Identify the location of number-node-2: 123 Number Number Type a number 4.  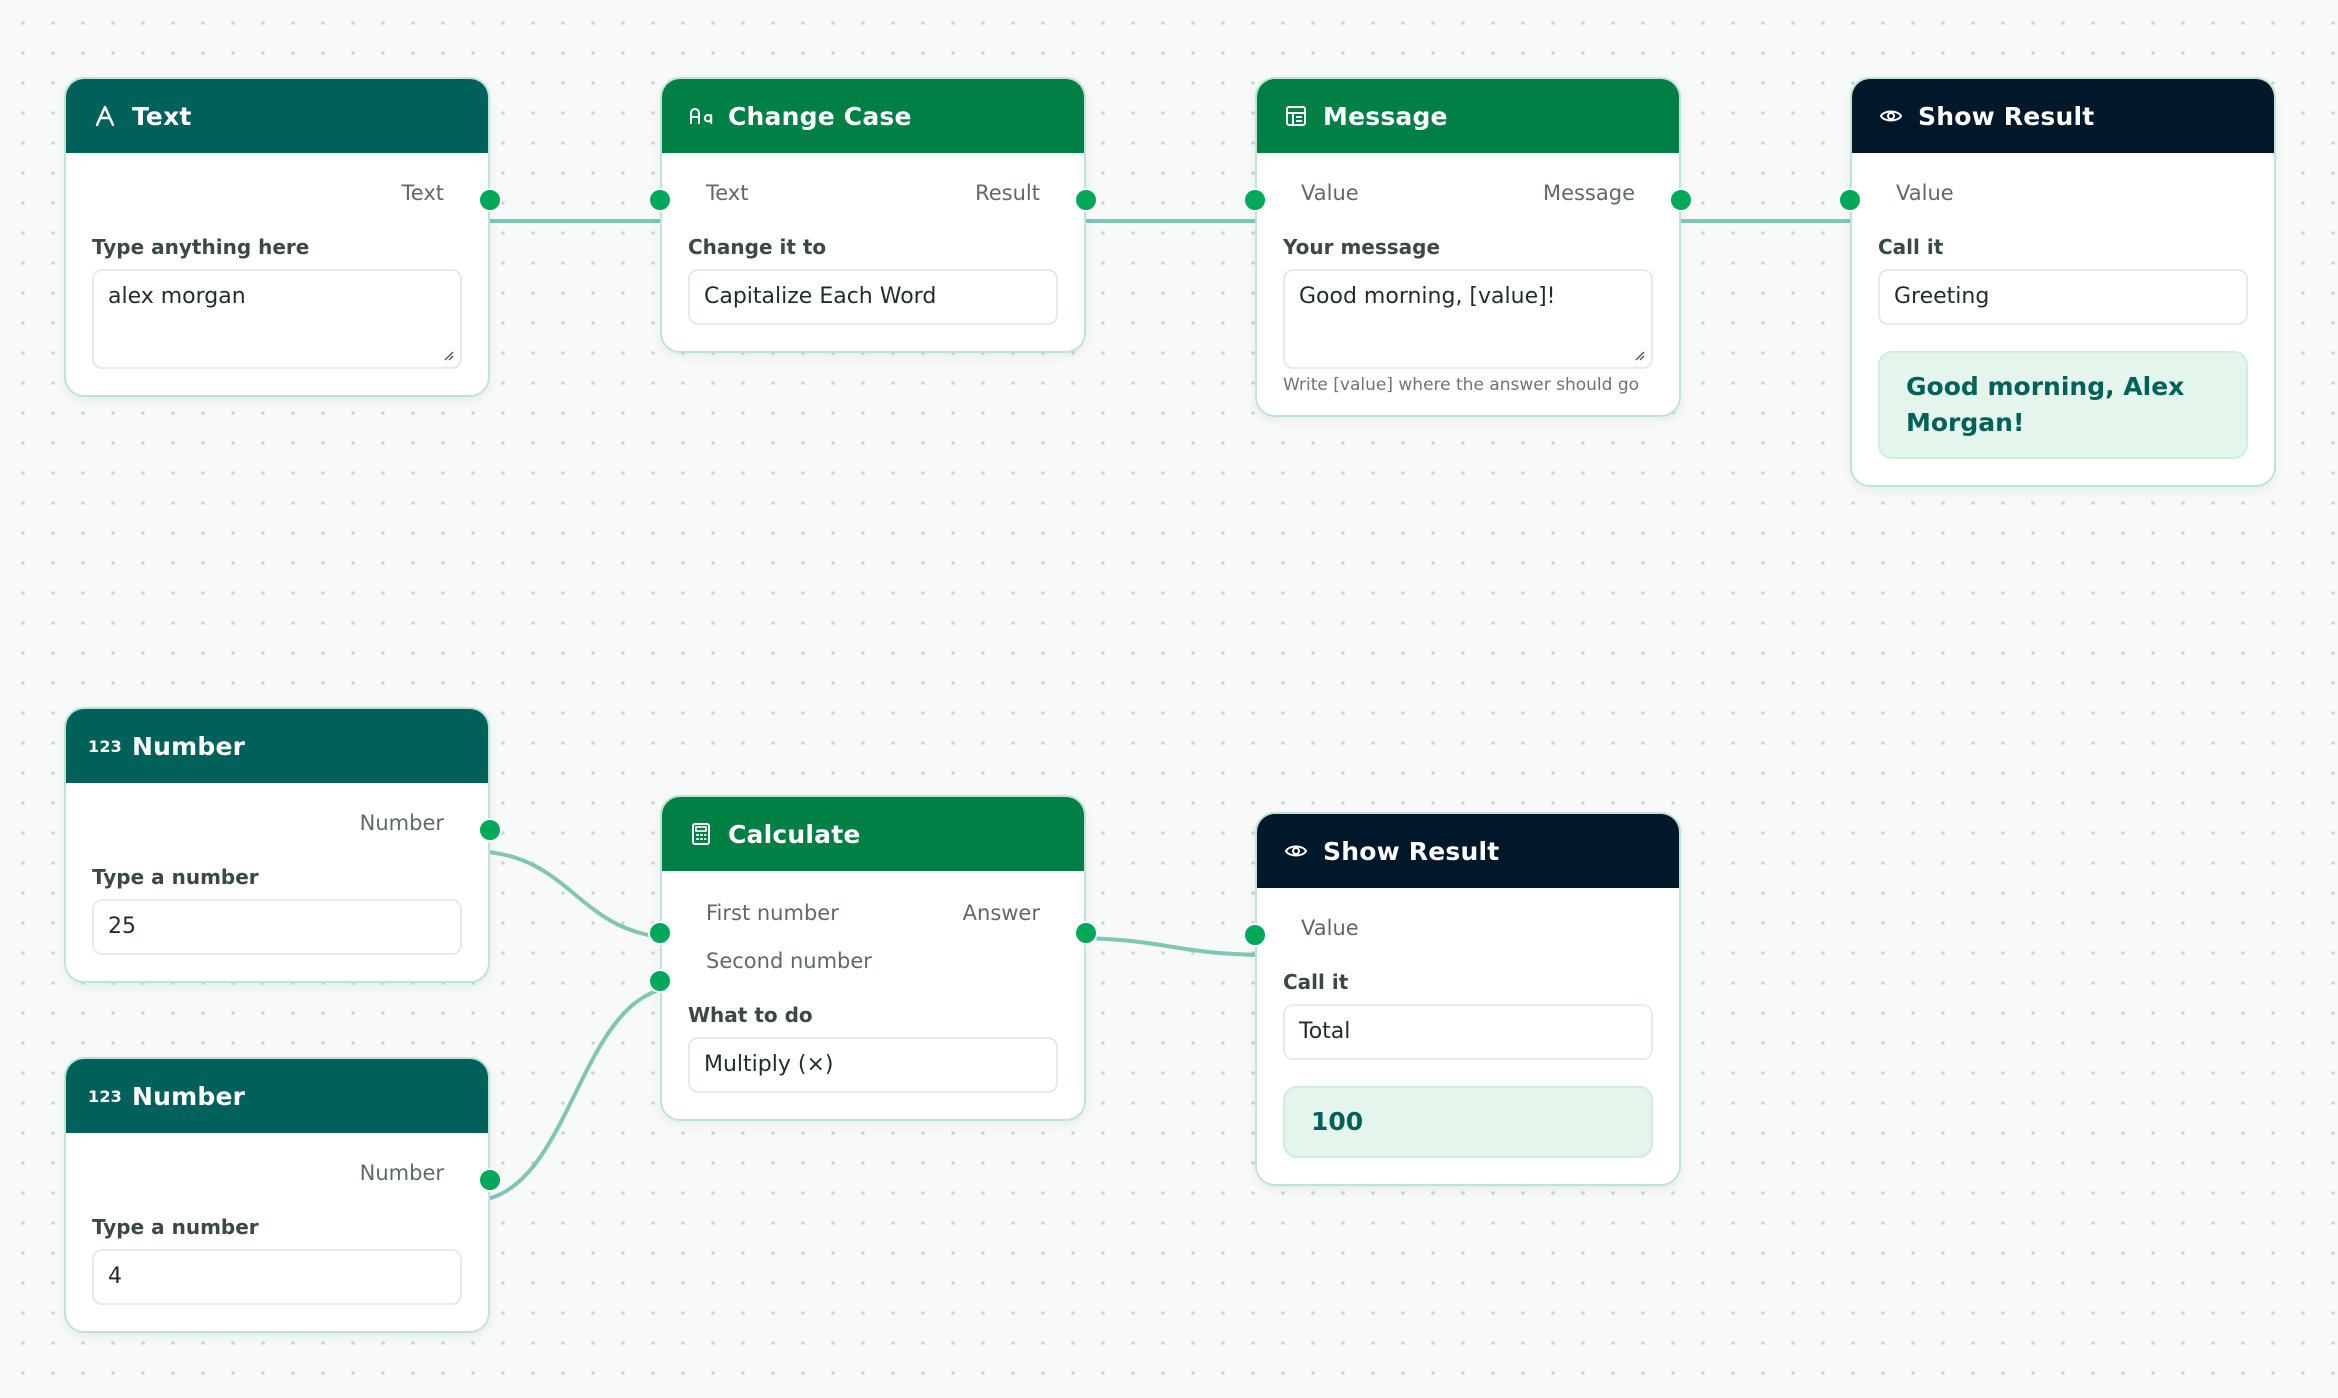
(283, 1195).